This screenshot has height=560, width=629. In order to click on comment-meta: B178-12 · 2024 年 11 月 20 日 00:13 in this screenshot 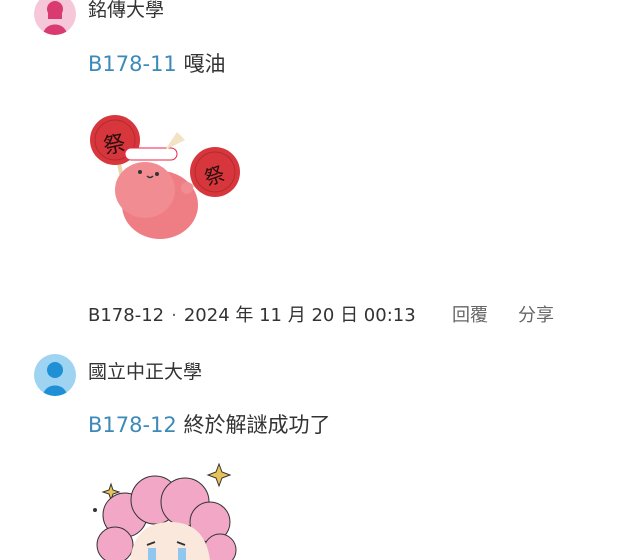, I will do `click(252, 314)`.